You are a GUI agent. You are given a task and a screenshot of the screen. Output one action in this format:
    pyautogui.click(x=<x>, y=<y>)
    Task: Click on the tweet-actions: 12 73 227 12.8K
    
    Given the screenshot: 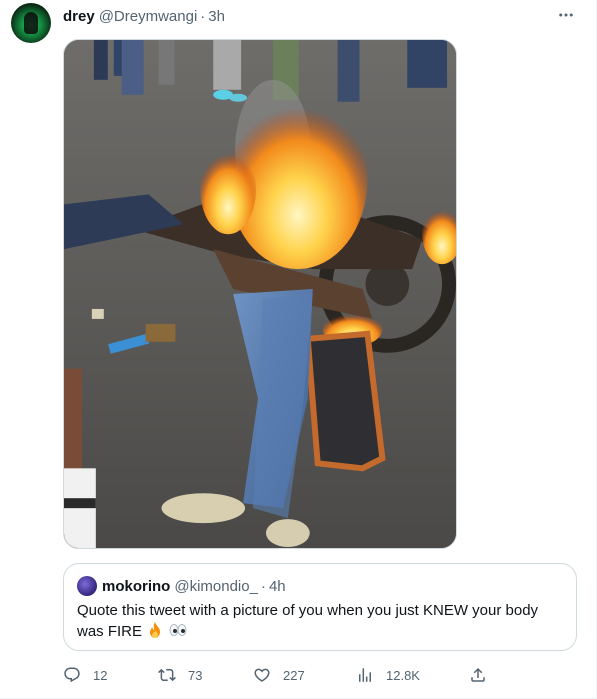 What is the action you would take?
    pyautogui.click(x=283, y=675)
    